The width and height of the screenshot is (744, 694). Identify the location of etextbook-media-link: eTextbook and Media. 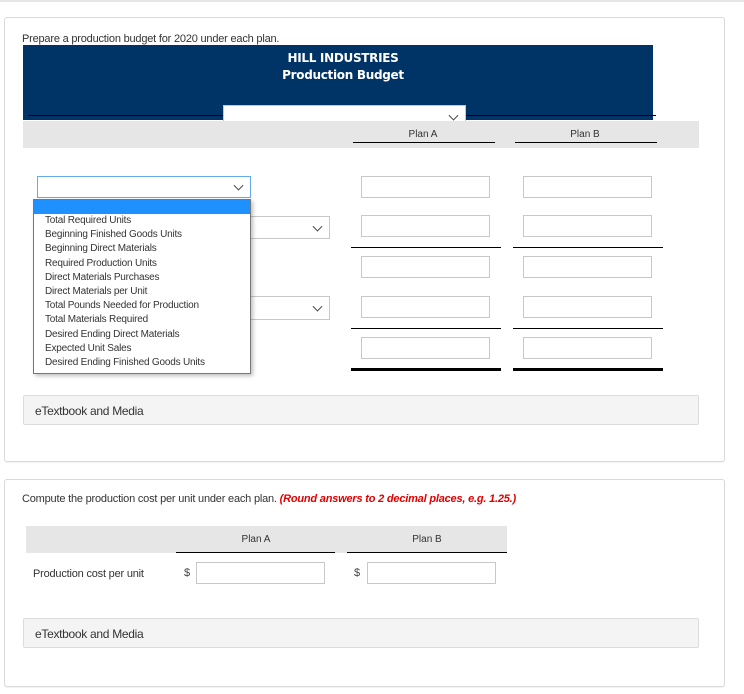
(361, 410).